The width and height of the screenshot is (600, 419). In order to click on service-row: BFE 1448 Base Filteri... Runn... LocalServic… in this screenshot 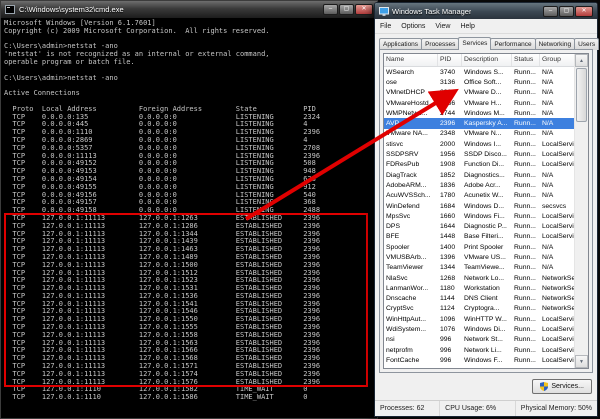, I will do `click(479, 237)`.